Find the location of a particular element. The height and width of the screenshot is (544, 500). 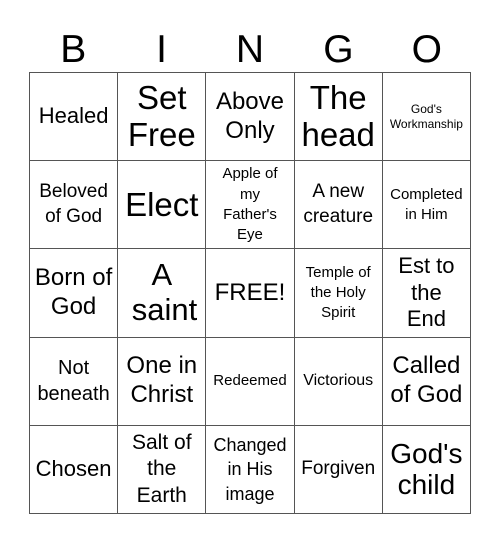

free-space-cell: FREE! is located at coordinates (250, 293).